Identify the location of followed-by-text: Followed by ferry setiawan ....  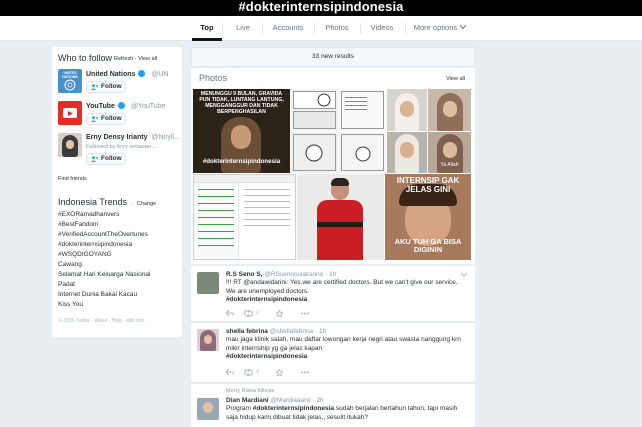
(122, 147).